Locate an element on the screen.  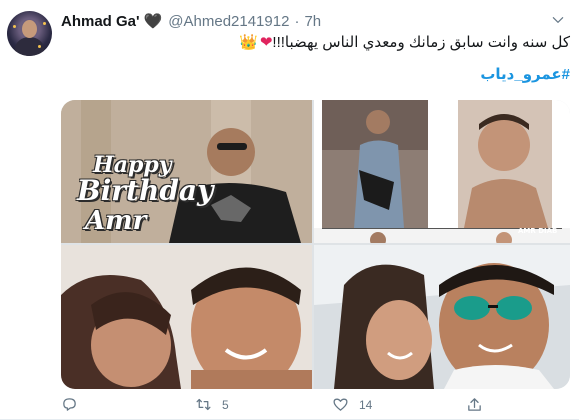
like-icon is located at coordinates (340, 404).